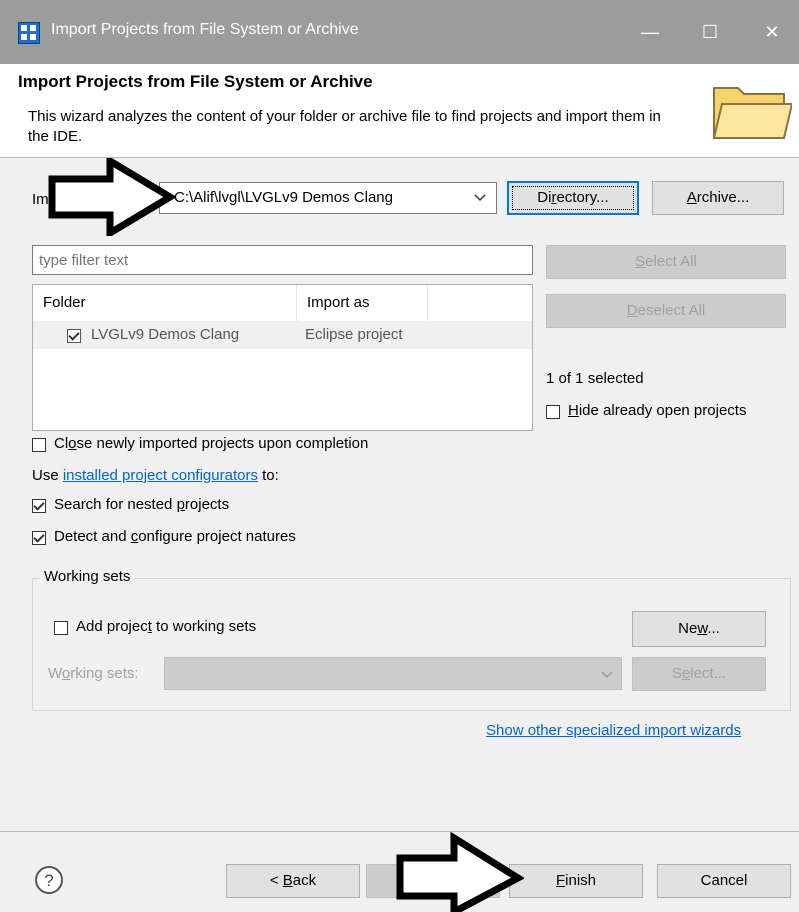  I want to click on column-header-folder: Folder, so click(165, 303).